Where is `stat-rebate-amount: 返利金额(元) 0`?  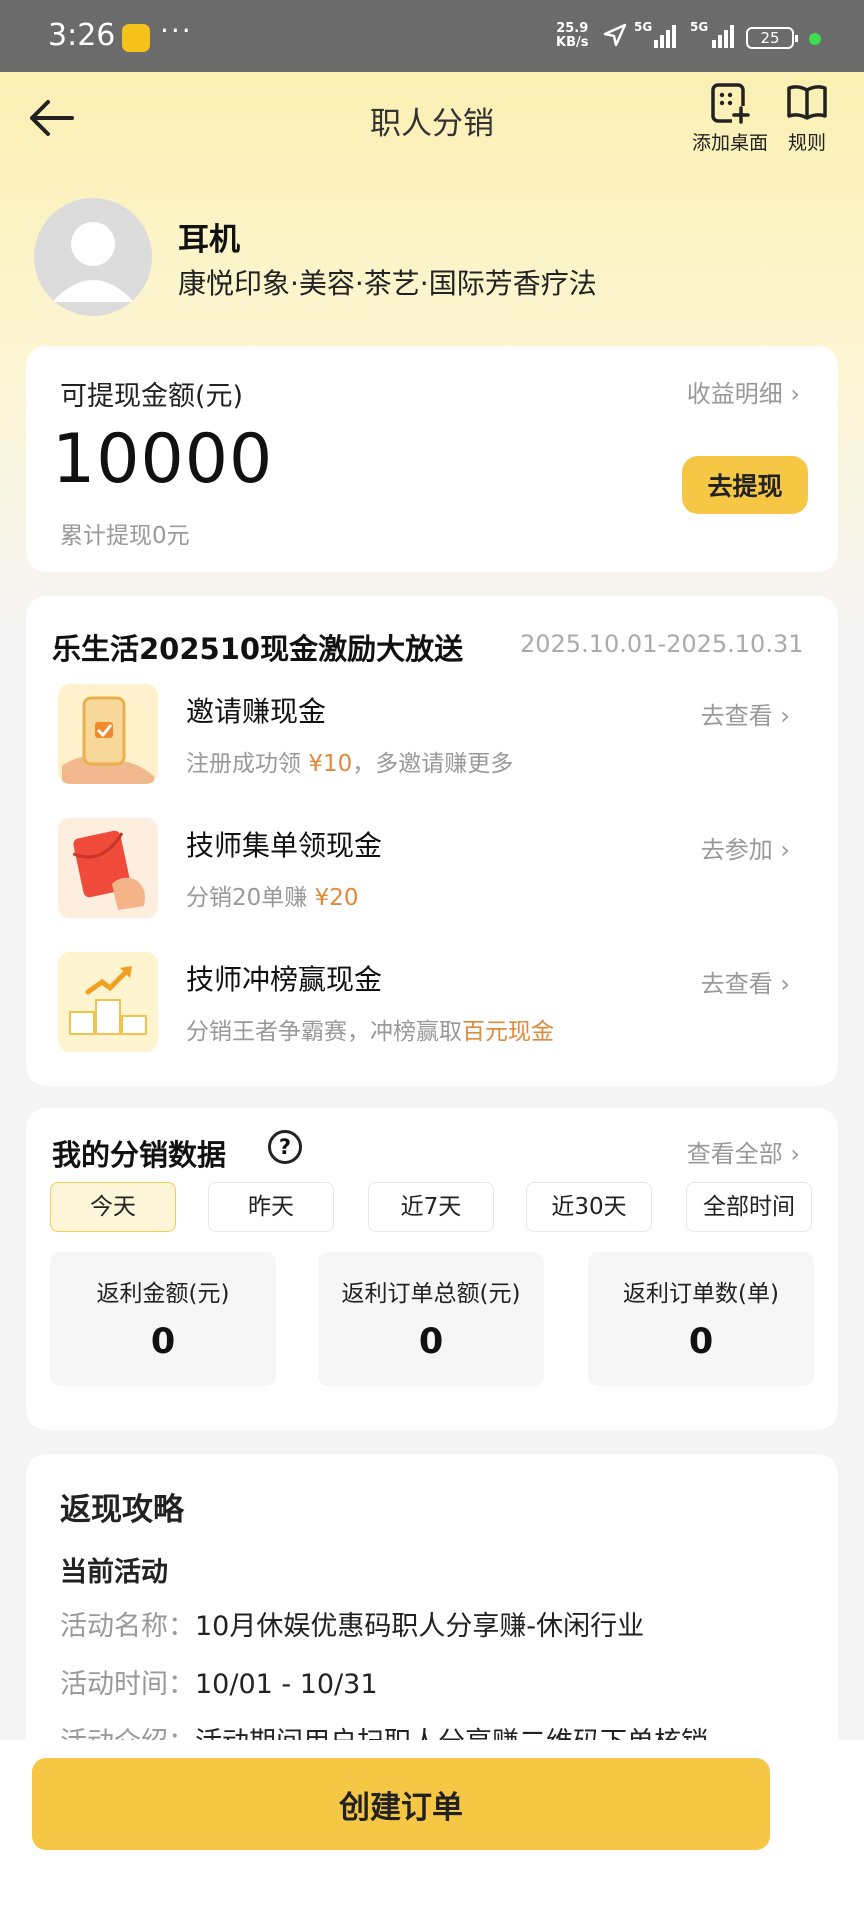
stat-rebate-amount: 返利金额(元) 0 is located at coordinates (163, 1319).